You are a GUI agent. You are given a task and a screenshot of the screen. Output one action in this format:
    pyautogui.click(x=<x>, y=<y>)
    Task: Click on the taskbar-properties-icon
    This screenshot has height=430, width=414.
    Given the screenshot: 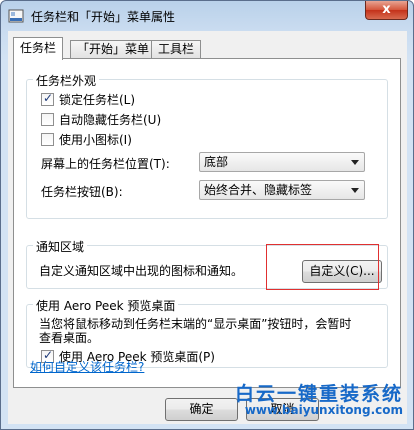 What is the action you would take?
    pyautogui.click(x=16, y=16)
    